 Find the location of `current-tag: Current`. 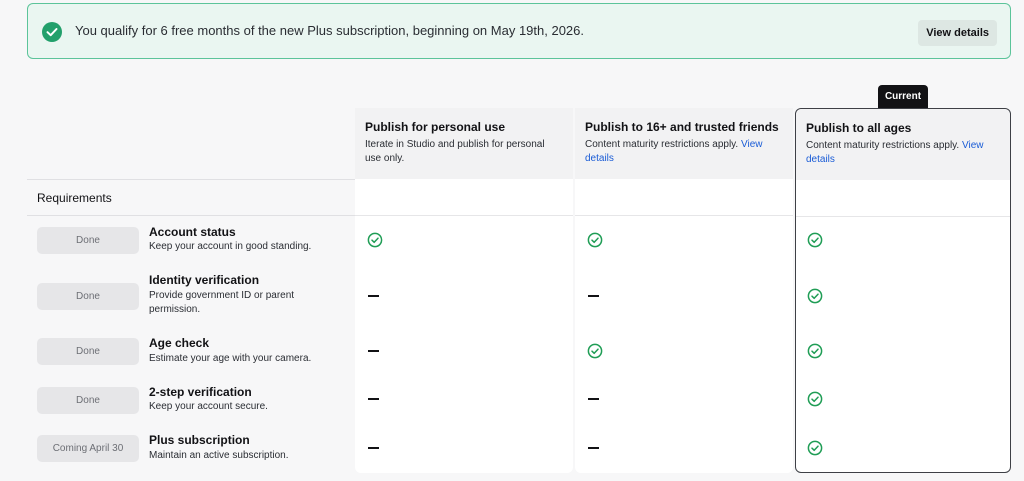

current-tag: Current is located at coordinates (903, 96).